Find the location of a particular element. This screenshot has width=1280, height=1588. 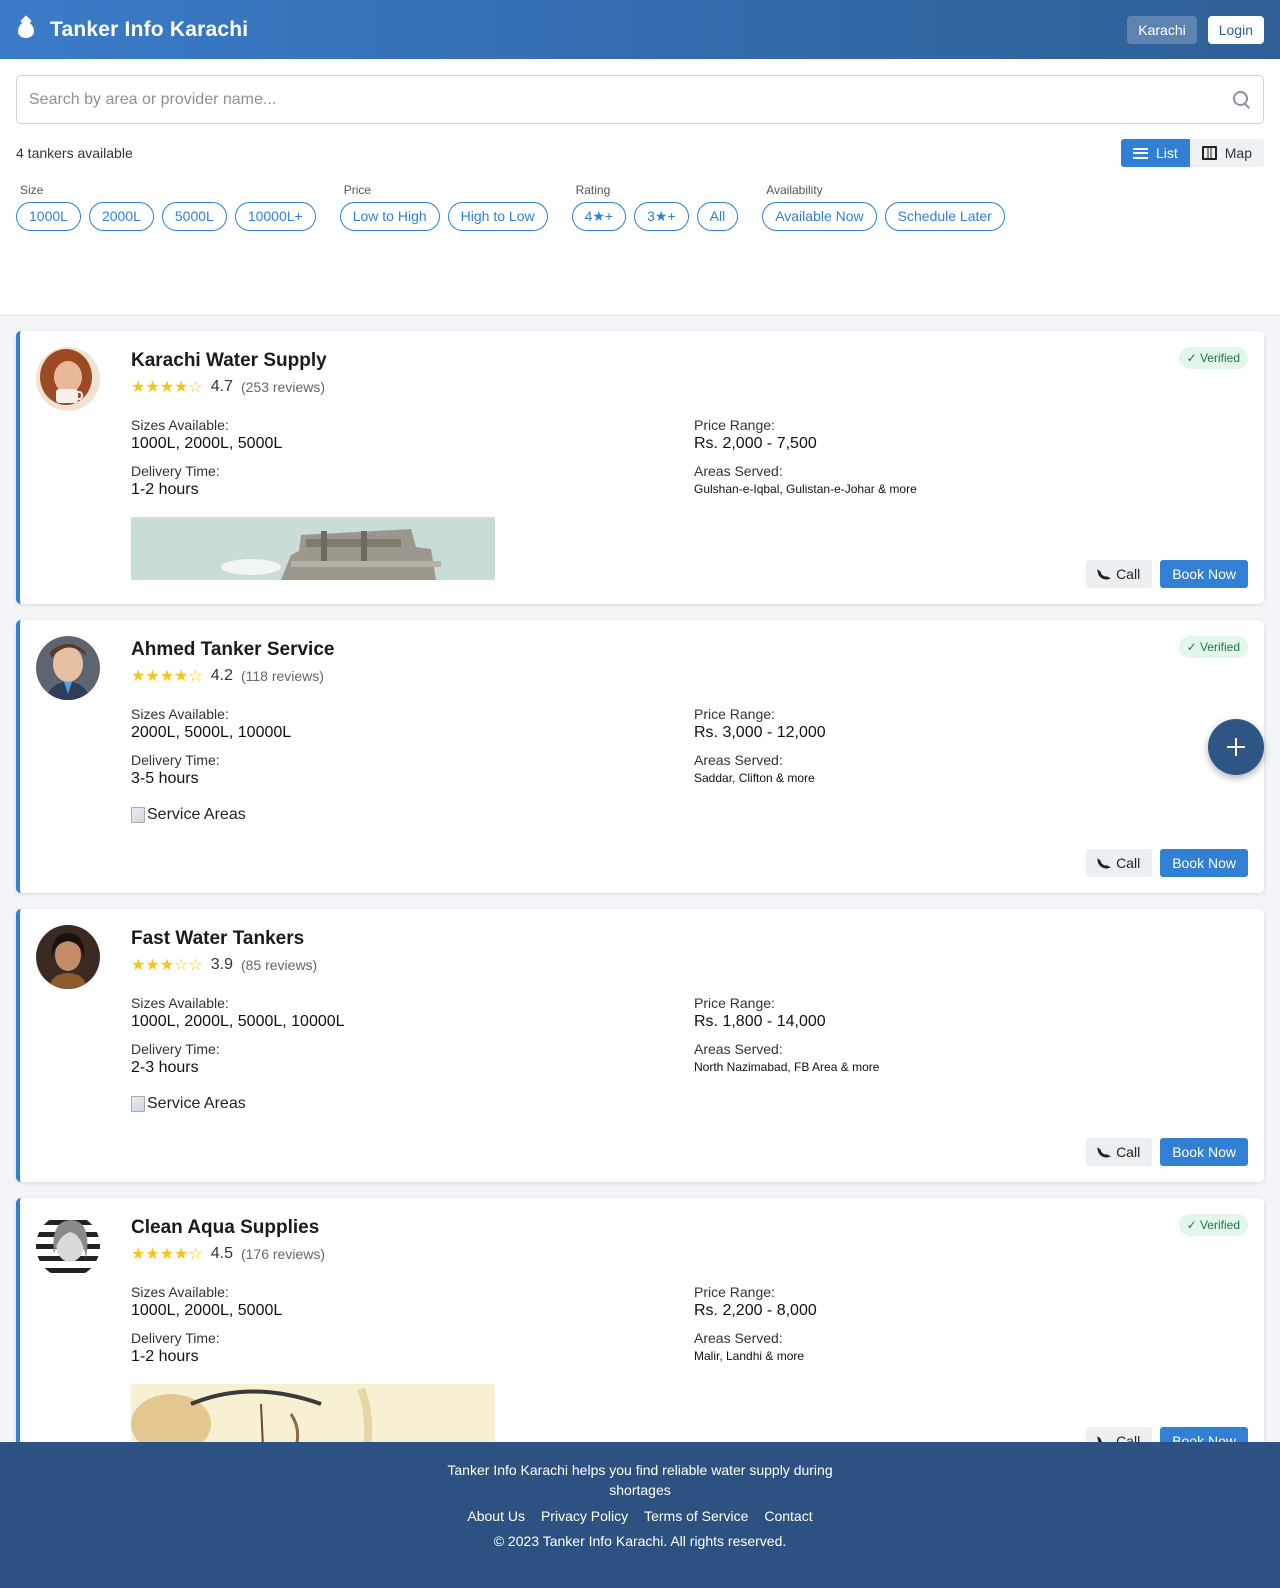

call-label: Call is located at coordinates (1128, 863).